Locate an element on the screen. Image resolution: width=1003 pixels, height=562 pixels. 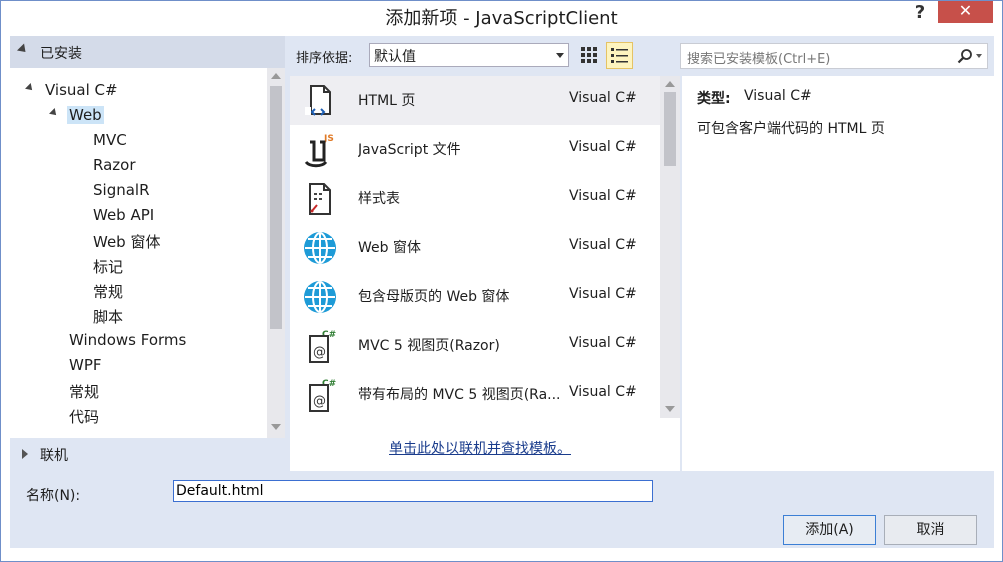
template-row: HTML 页 Visual C# is located at coordinates (475, 100).